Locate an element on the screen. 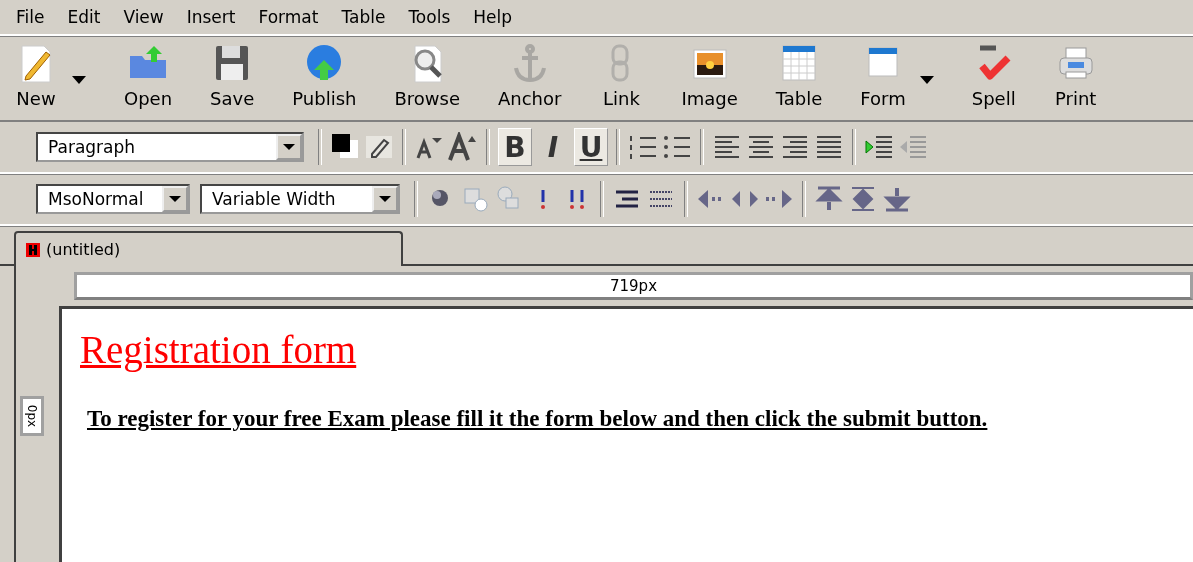  toolbar-button: Publish is located at coordinates (324, 75).